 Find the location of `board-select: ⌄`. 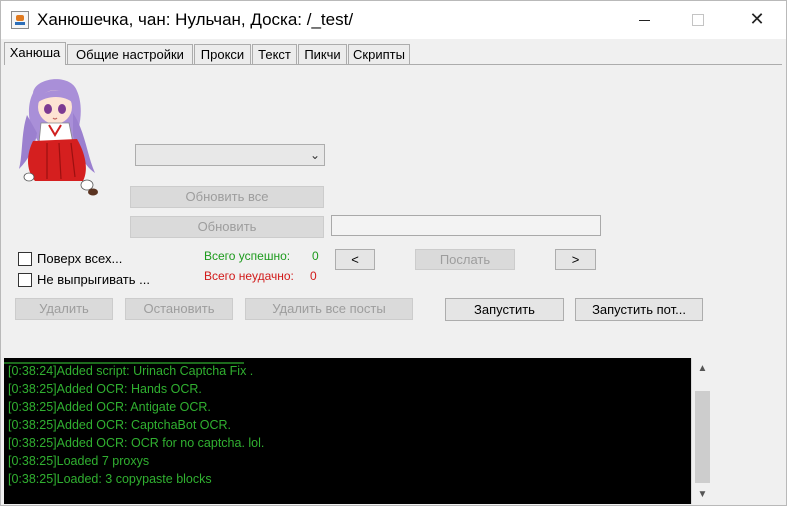

board-select: ⌄ is located at coordinates (230, 155).